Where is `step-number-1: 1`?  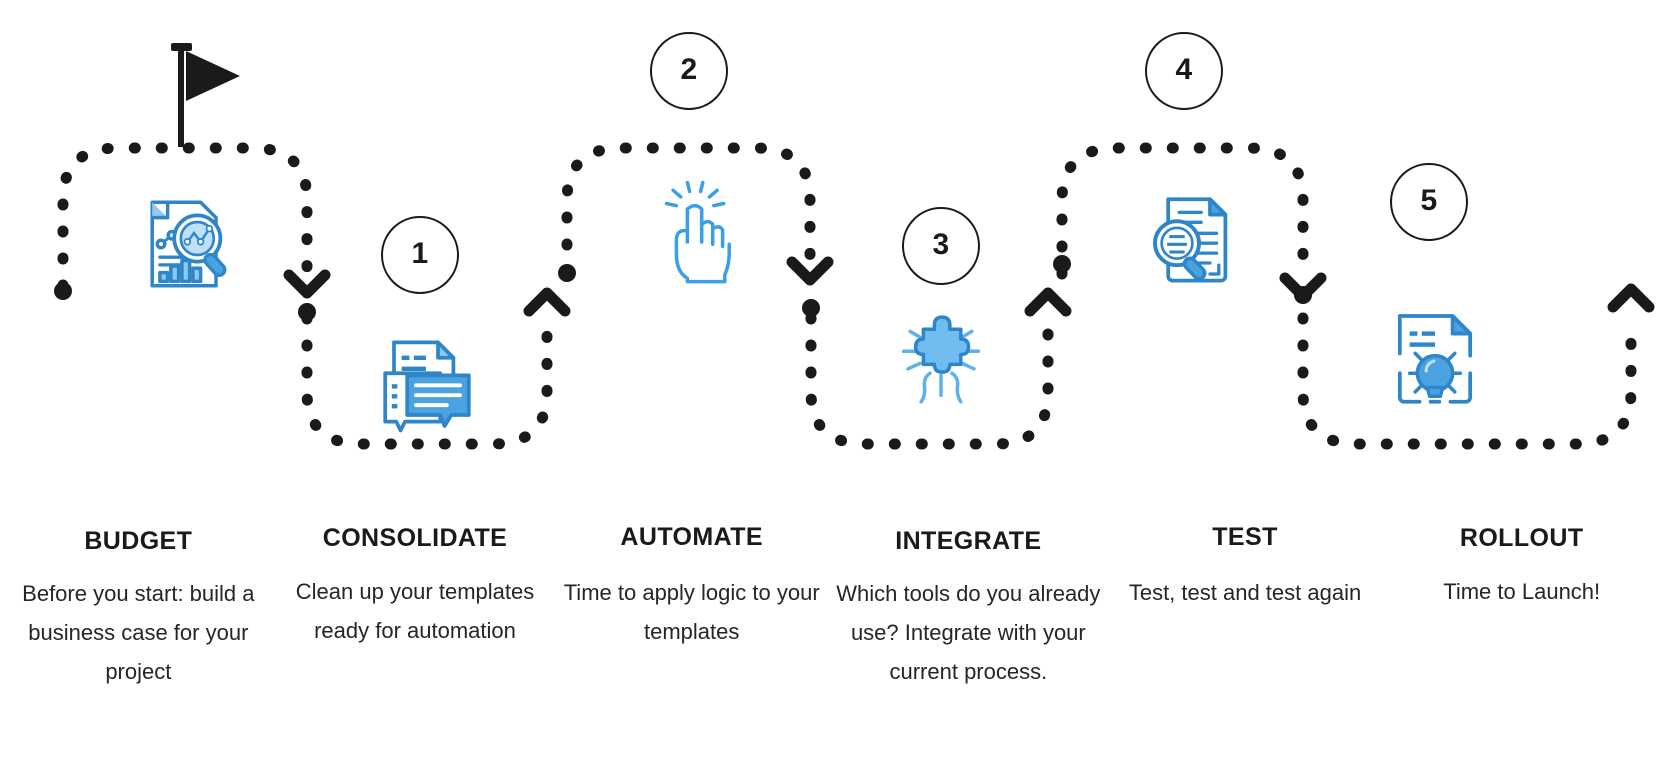
step-number-1: 1 is located at coordinates (420, 253).